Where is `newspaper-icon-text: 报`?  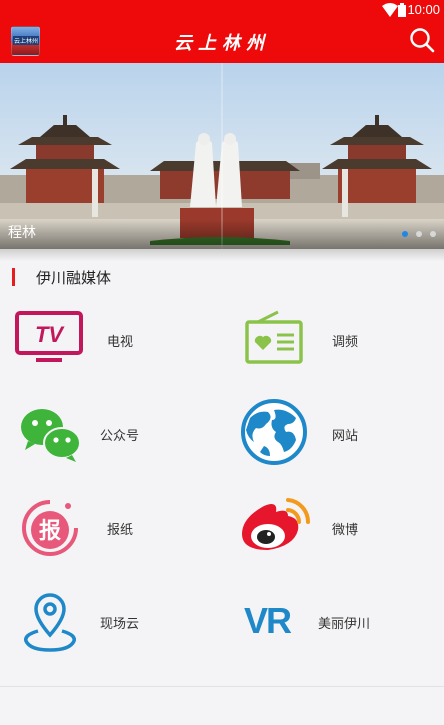
newspaper-icon-text: 报 is located at coordinates (50, 531).